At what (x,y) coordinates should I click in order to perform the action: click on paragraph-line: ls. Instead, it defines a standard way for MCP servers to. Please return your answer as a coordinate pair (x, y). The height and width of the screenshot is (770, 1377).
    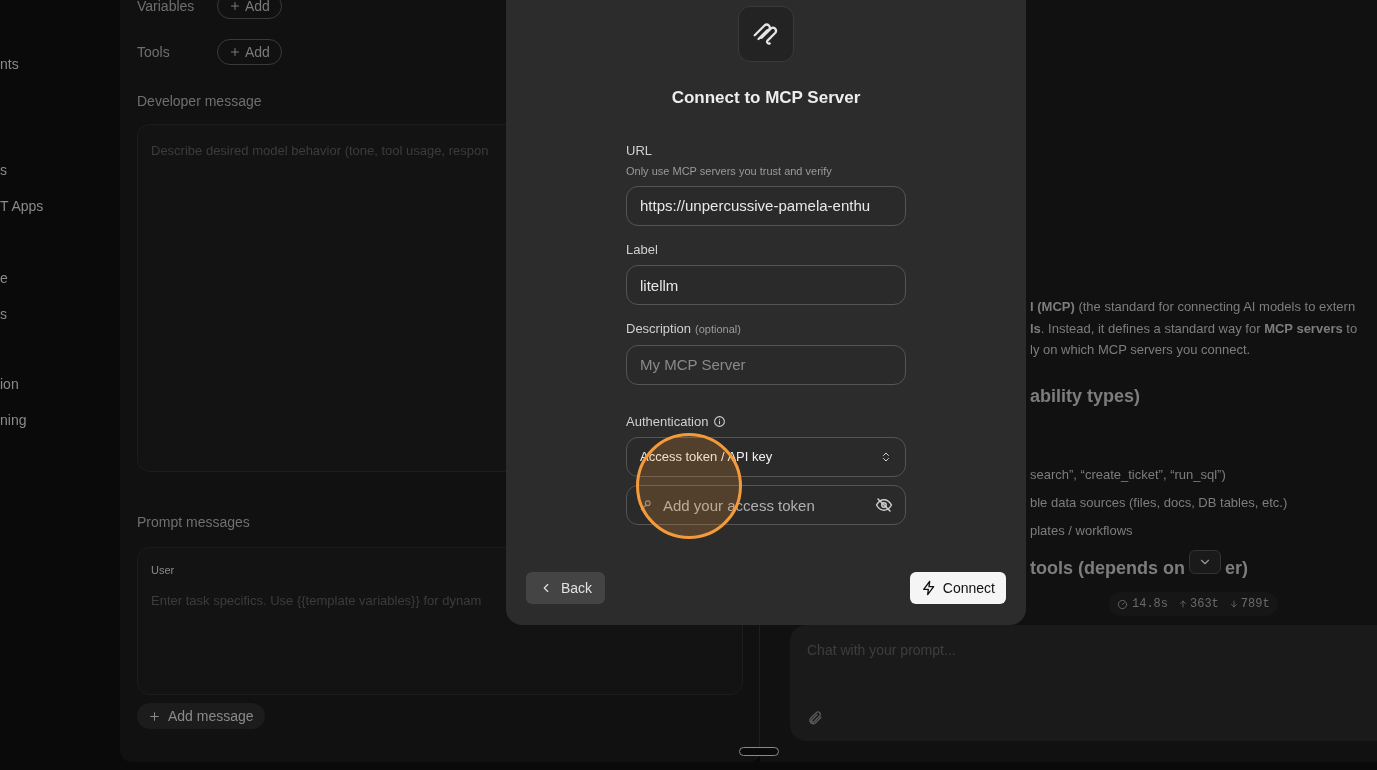
    Looking at the image, I should click on (1194, 328).